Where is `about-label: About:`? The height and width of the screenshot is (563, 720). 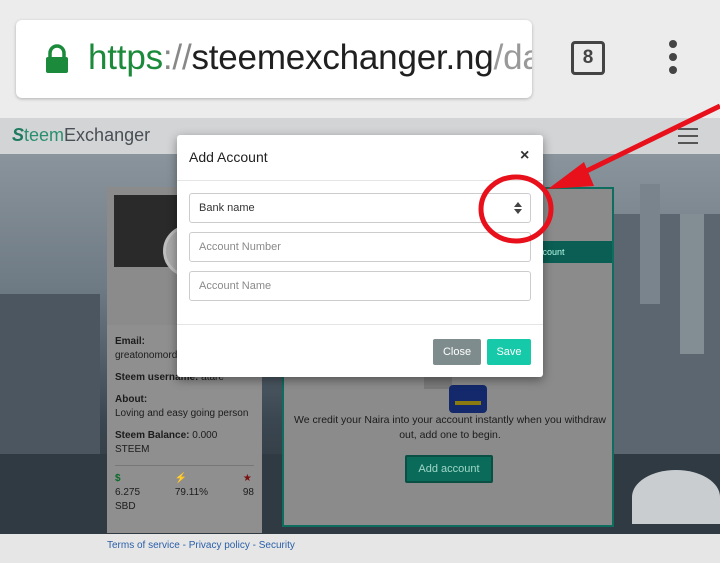
about-label: About: is located at coordinates (131, 399).